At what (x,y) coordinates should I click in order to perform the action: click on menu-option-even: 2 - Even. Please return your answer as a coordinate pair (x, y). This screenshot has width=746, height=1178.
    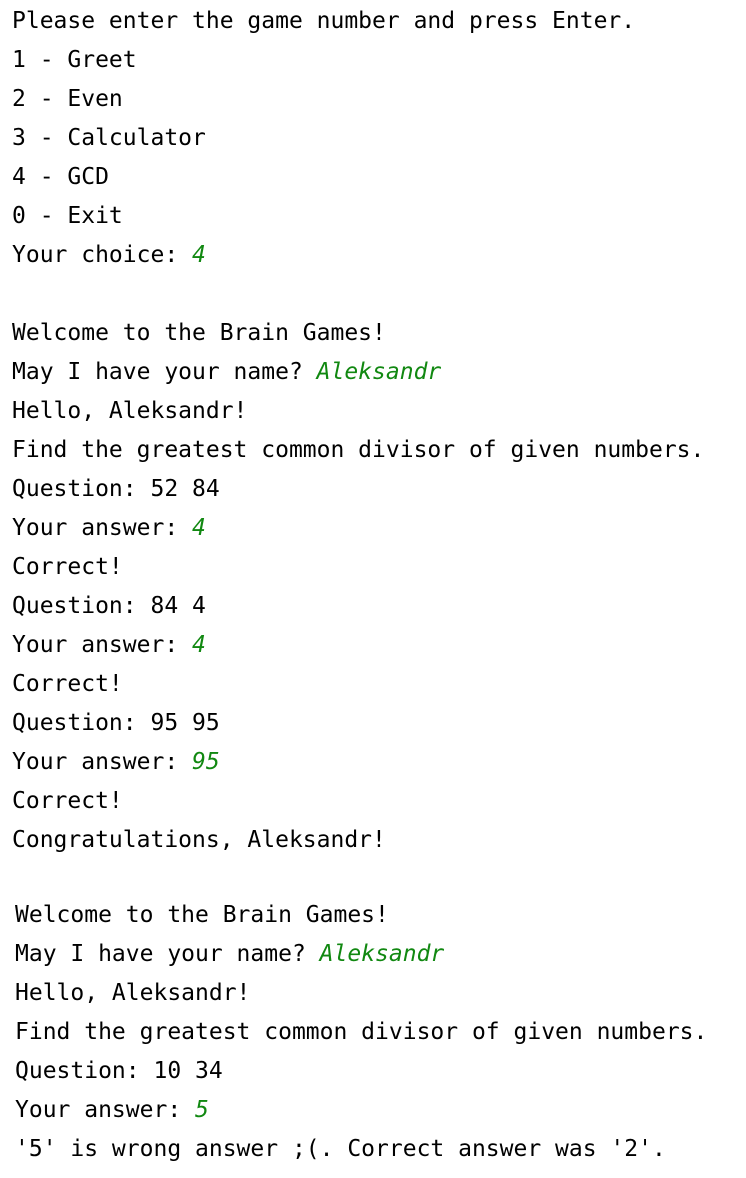
    Looking at the image, I should click on (67, 99).